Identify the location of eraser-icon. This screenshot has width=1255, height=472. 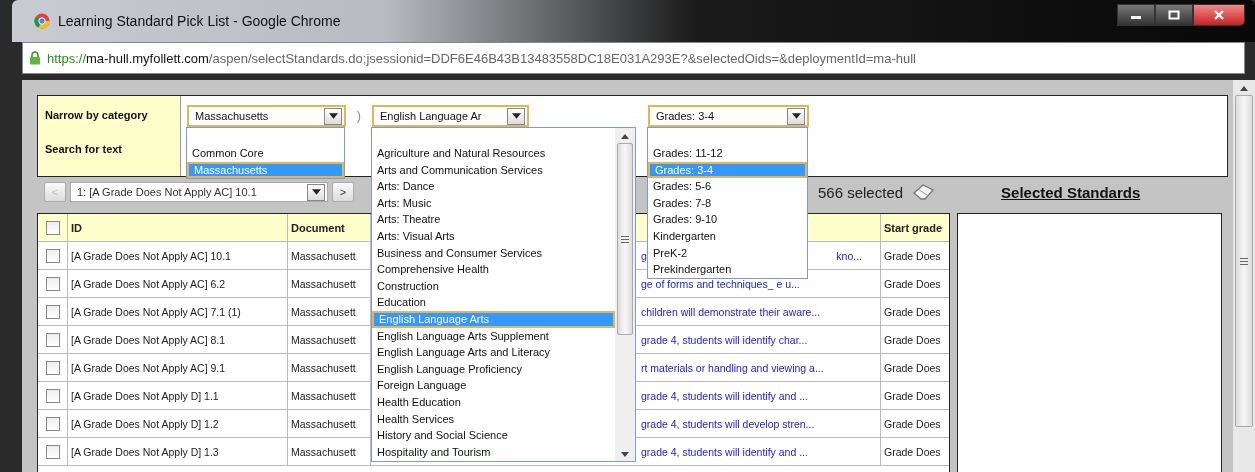
(924, 192).